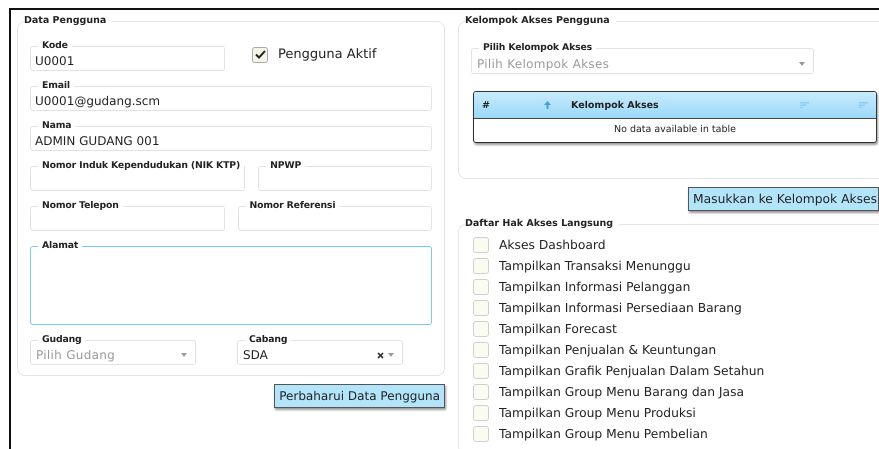  Describe the element at coordinates (76, 355) in the screenshot. I see `dropdown-placeholder: Pilih Gudang` at that location.